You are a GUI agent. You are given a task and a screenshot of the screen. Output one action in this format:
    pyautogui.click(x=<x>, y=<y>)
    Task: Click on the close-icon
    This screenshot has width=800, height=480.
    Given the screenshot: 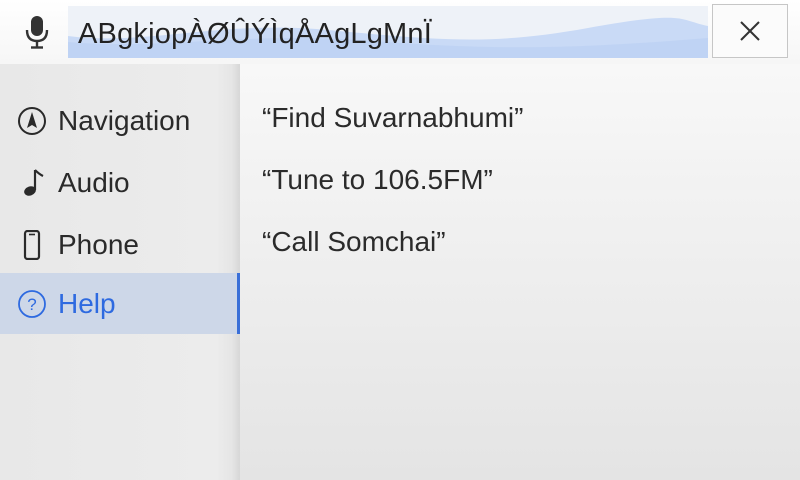 What is the action you would take?
    pyautogui.click(x=750, y=31)
    